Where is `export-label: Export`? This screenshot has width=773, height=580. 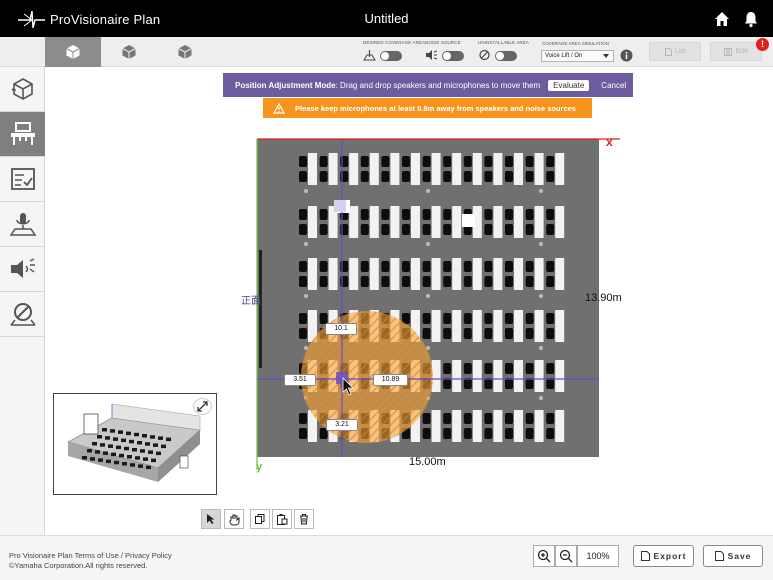
export-label: Export is located at coordinates (670, 556).